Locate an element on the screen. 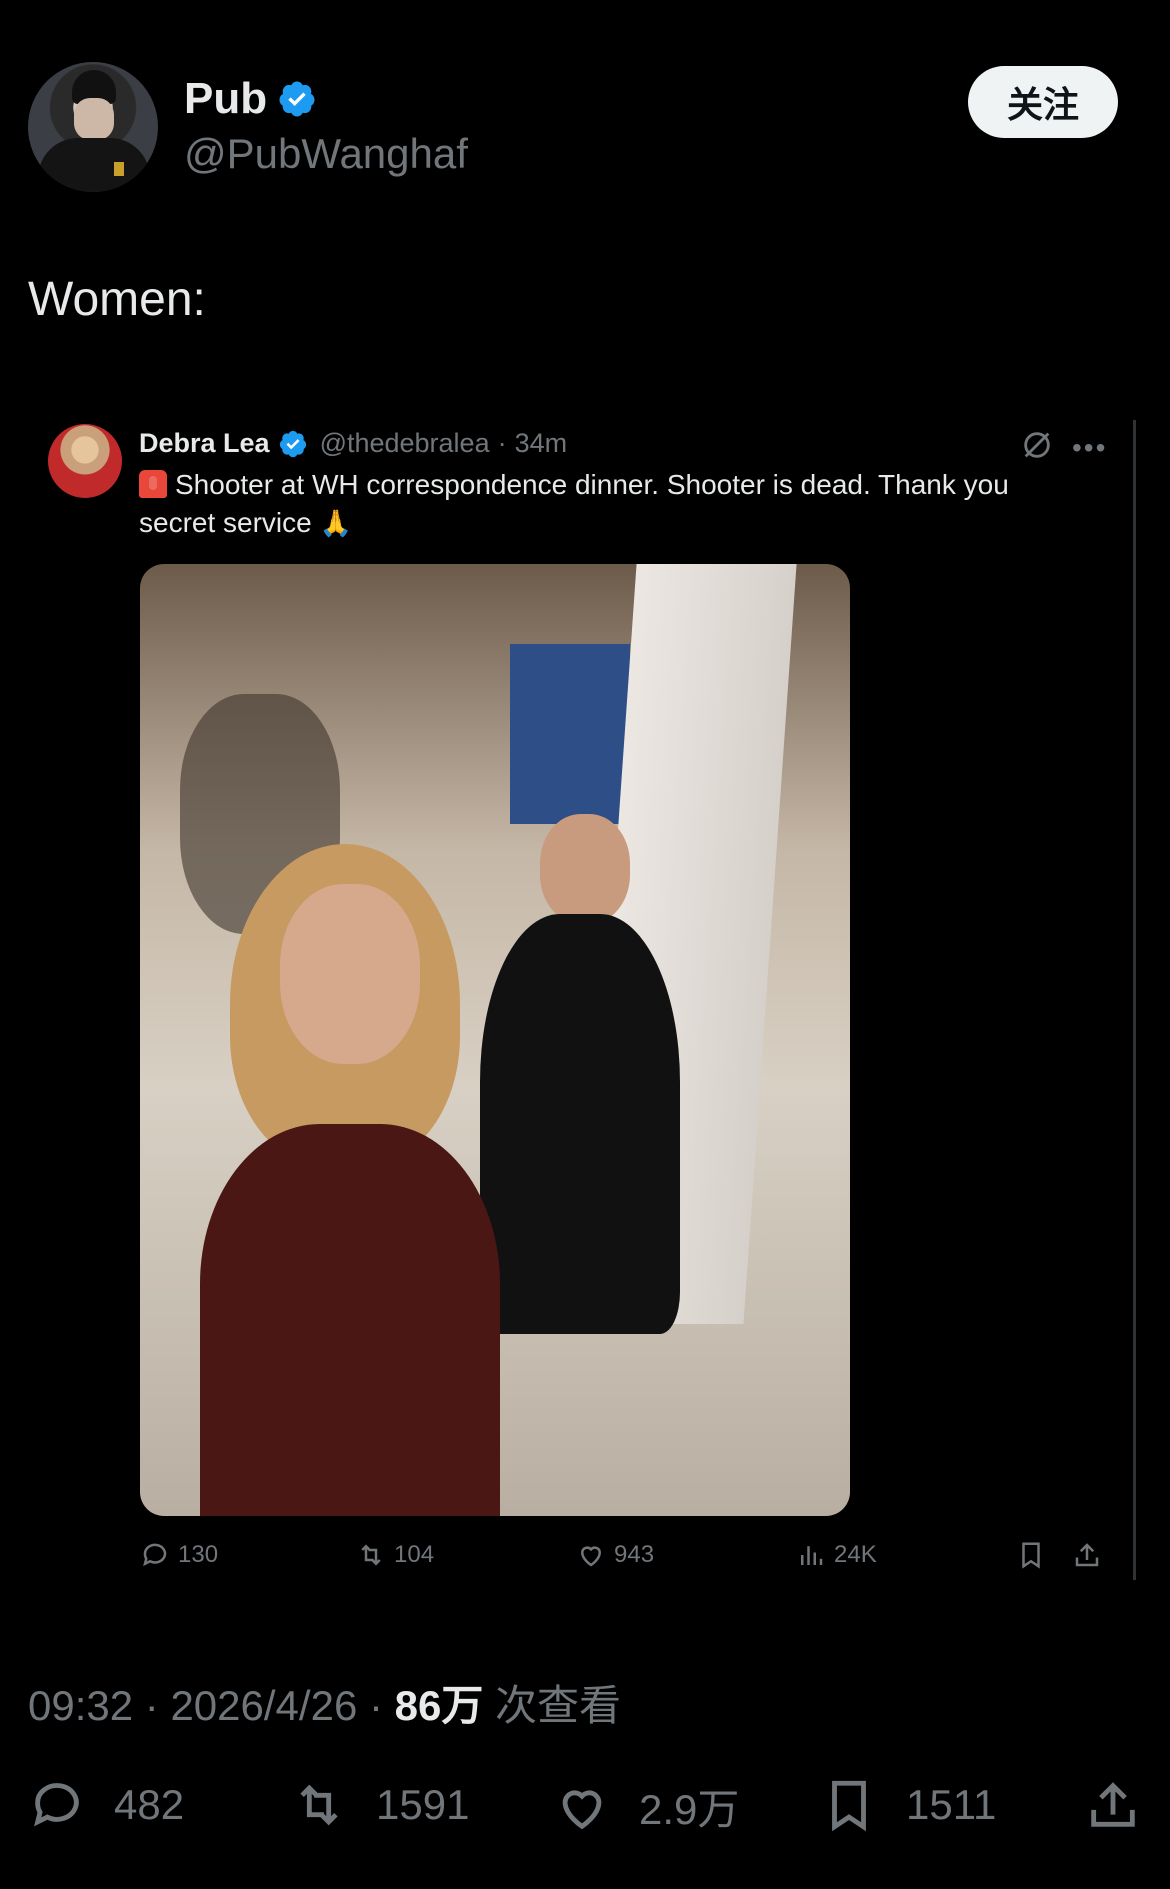  reply-count: 482 is located at coordinates (149, 1804).